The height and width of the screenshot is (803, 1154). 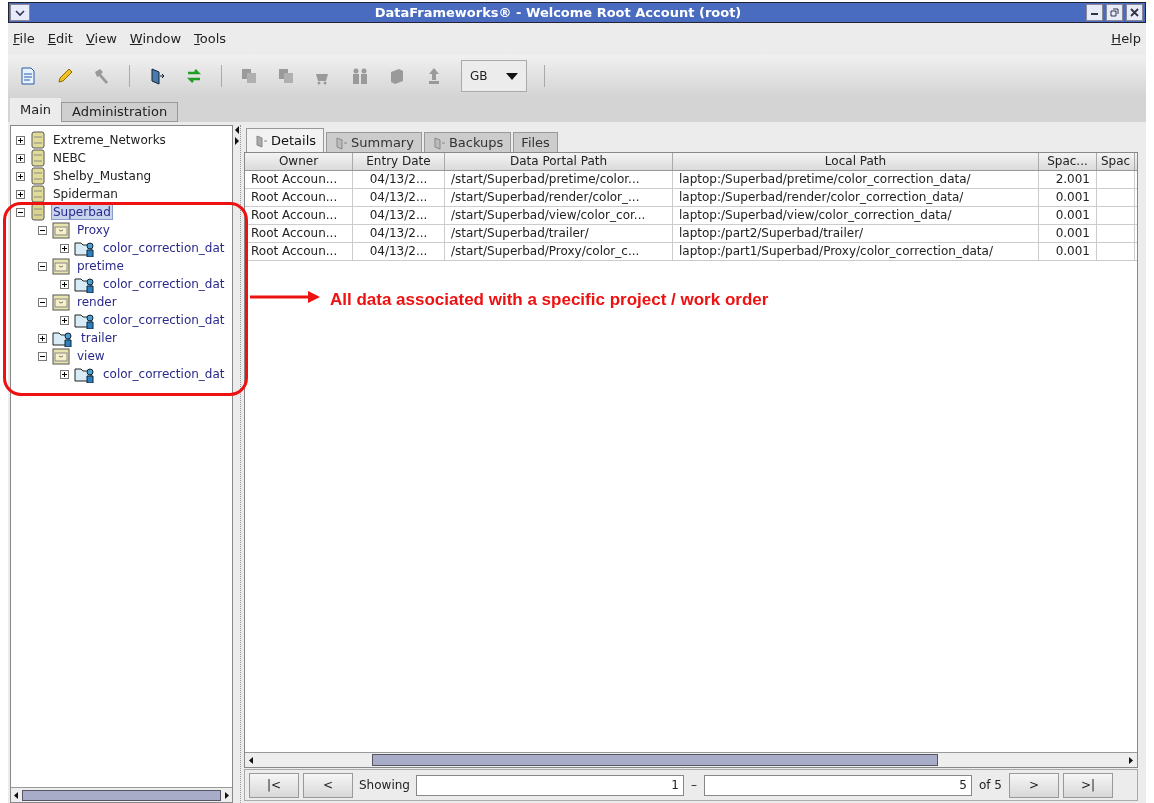 What do you see at coordinates (1126, 39) in the screenshot?
I see `menu-item: Help` at bounding box center [1126, 39].